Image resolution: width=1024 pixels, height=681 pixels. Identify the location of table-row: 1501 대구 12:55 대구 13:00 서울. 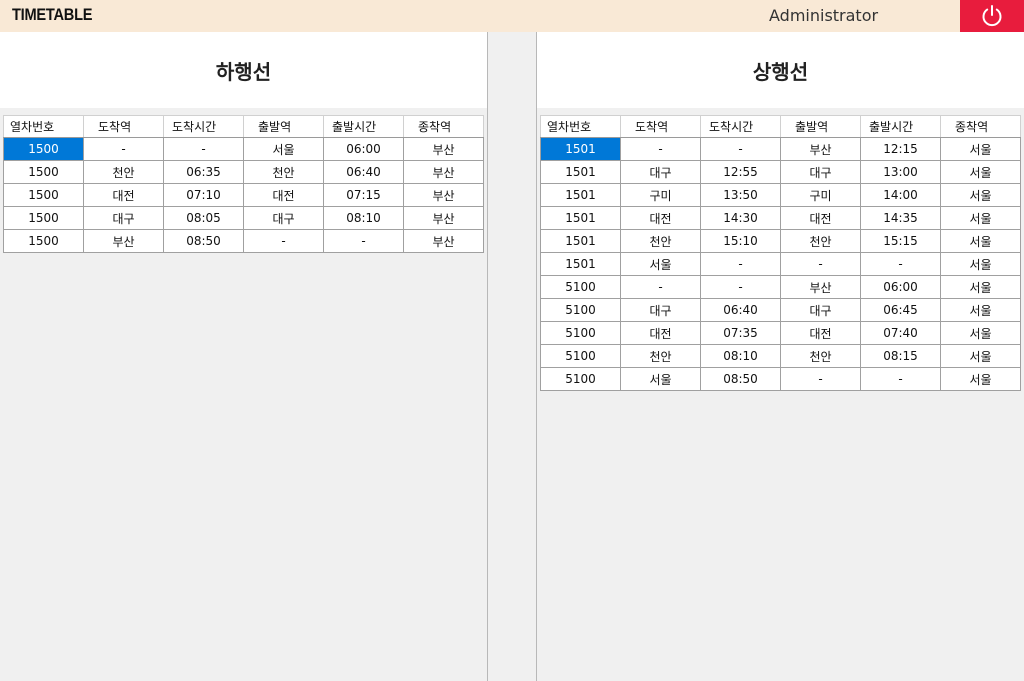
(780, 172).